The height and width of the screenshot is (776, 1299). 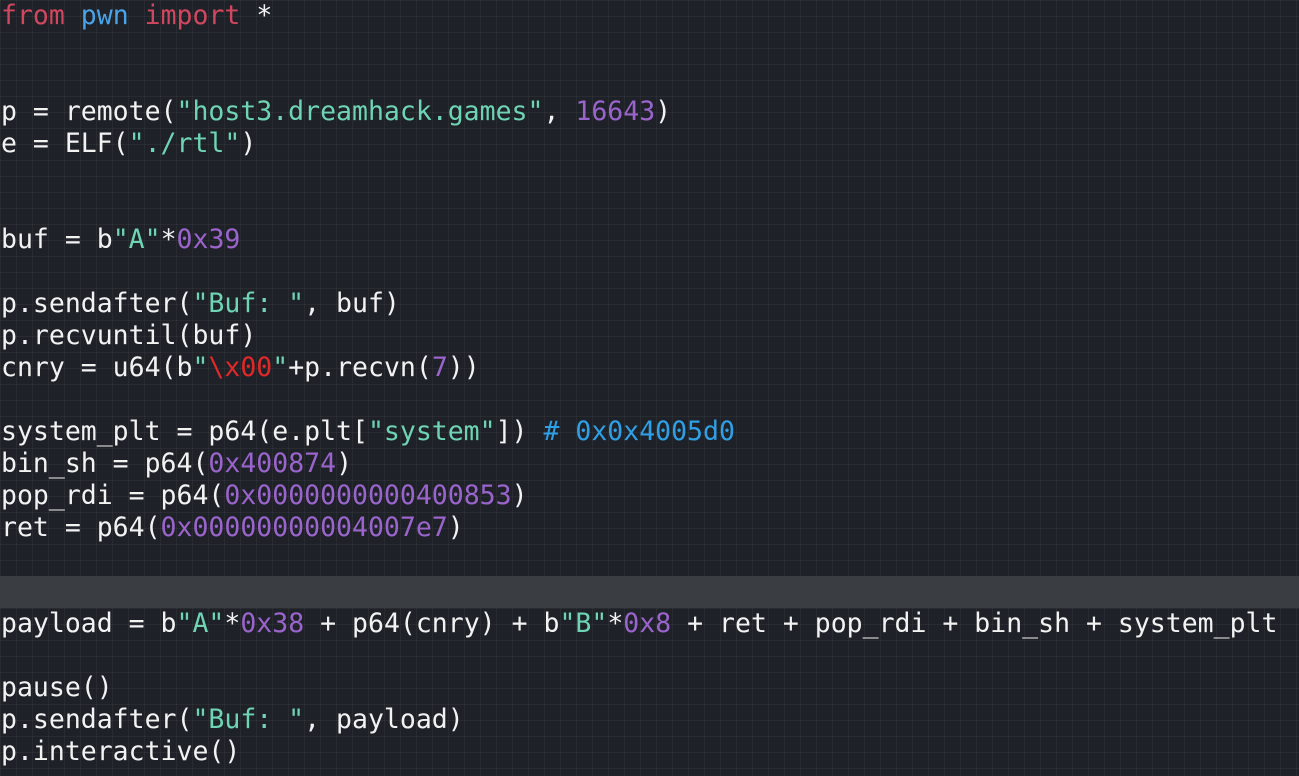 I want to click on string-token: "./rtl", so click(x=184, y=143).